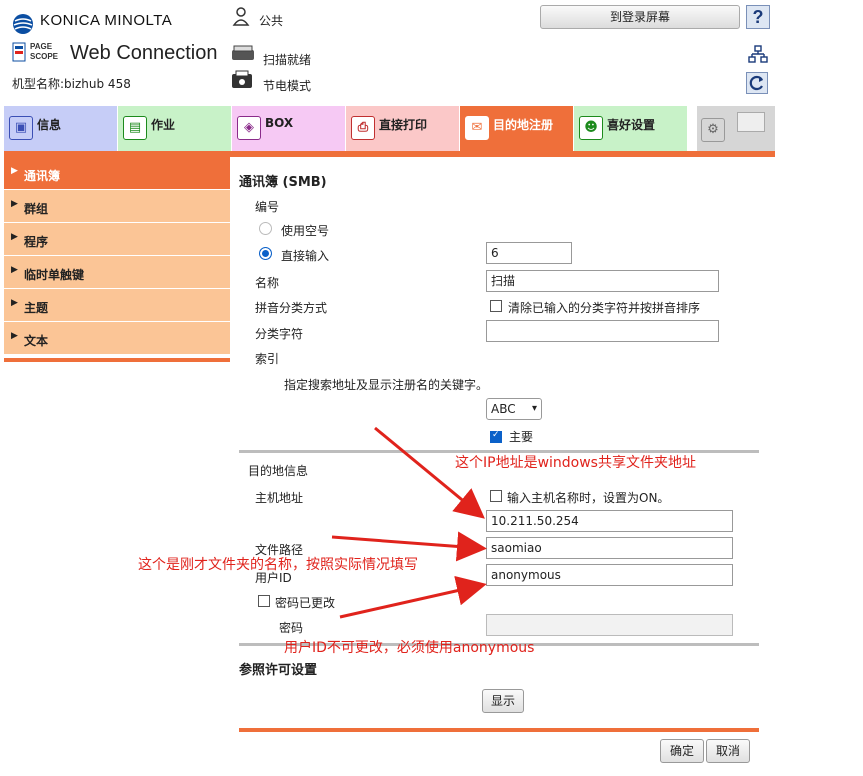  What do you see at coordinates (278, 565) in the screenshot?
I see `path-annotation: 这个是刚才文件夹的名称，按照实际情况填写` at bounding box center [278, 565].